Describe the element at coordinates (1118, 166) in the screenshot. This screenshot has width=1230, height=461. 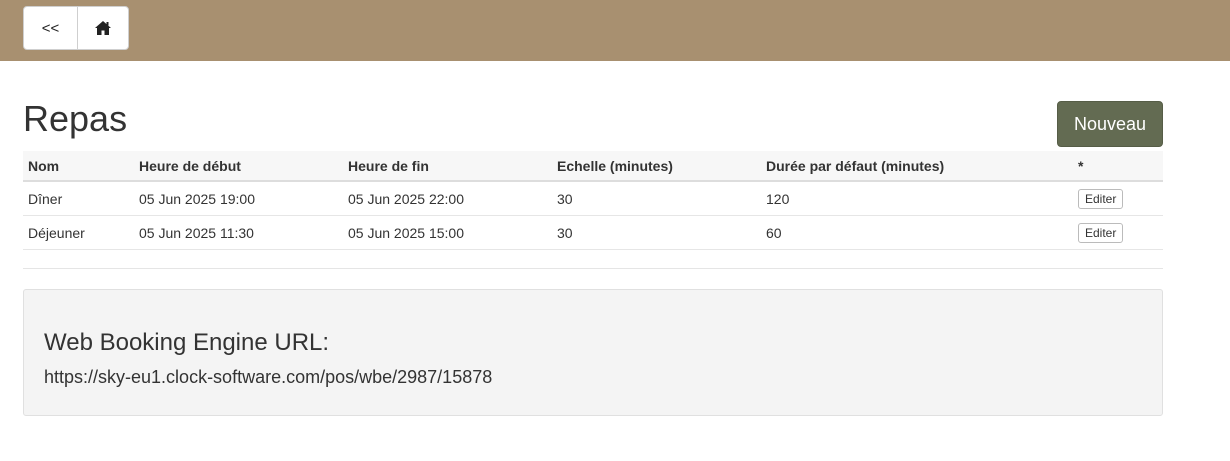
I see `column-header-actions: *` at that location.